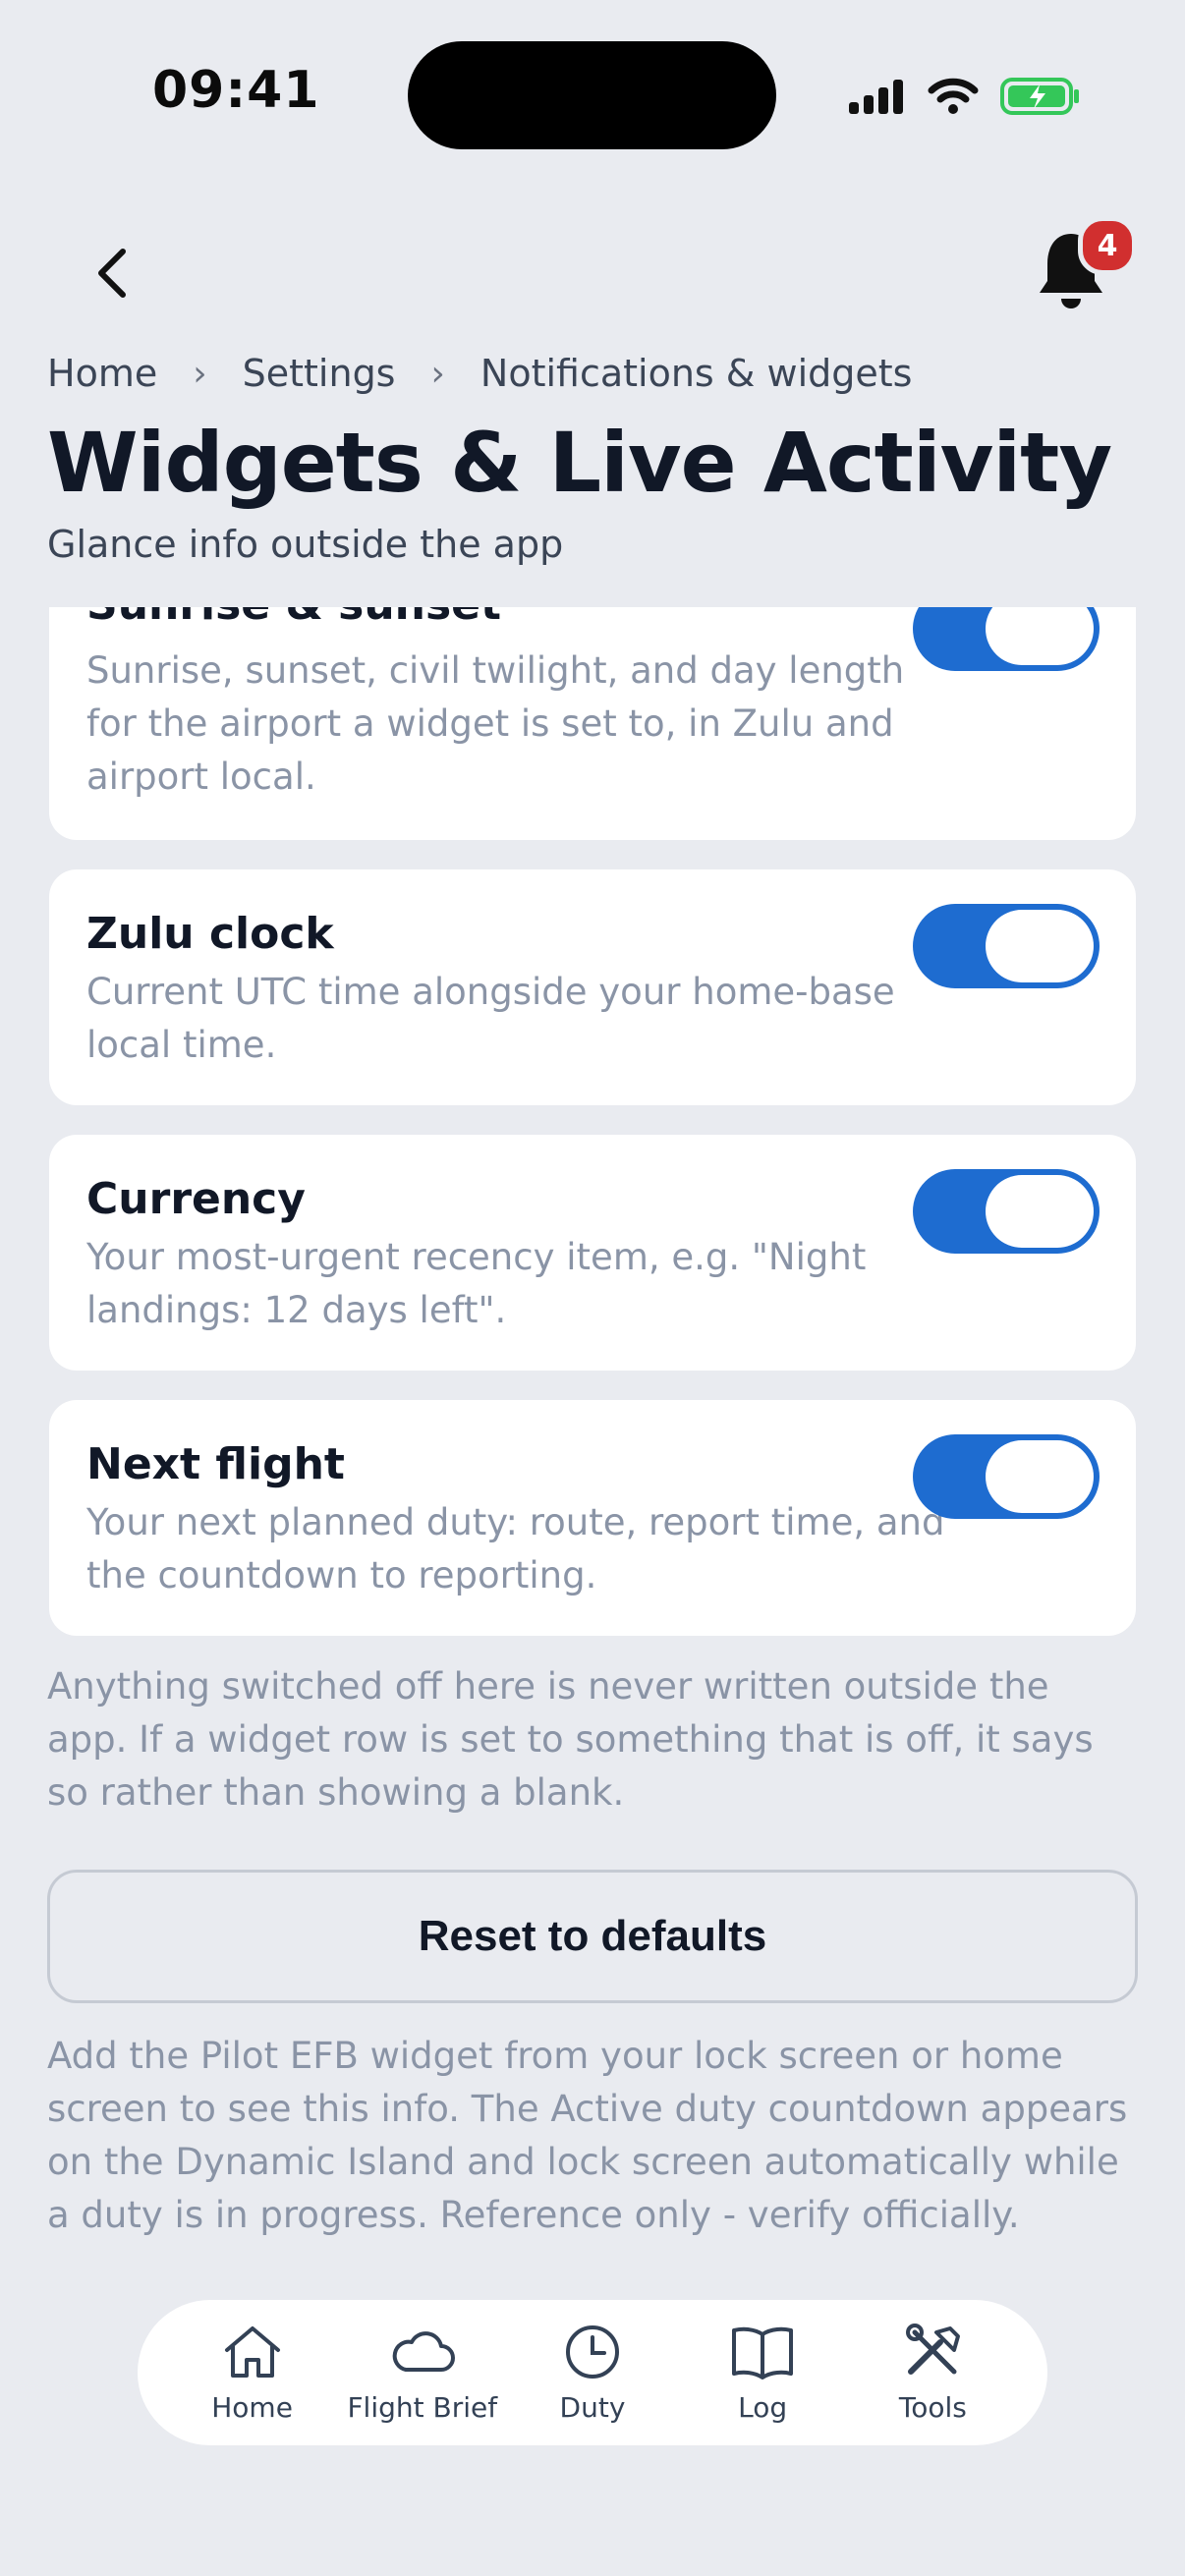 The image size is (1185, 2576). Describe the element at coordinates (592, 95) in the screenshot. I see `dynamic-island` at that location.